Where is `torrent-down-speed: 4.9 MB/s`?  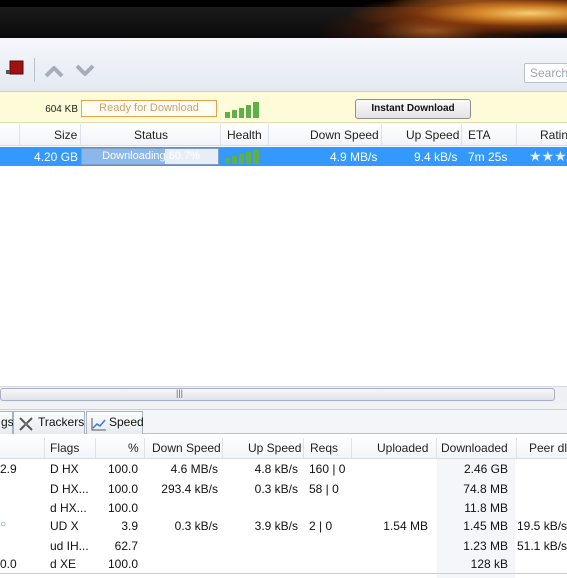 torrent-down-speed: 4.9 MB/s is located at coordinates (354, 157).